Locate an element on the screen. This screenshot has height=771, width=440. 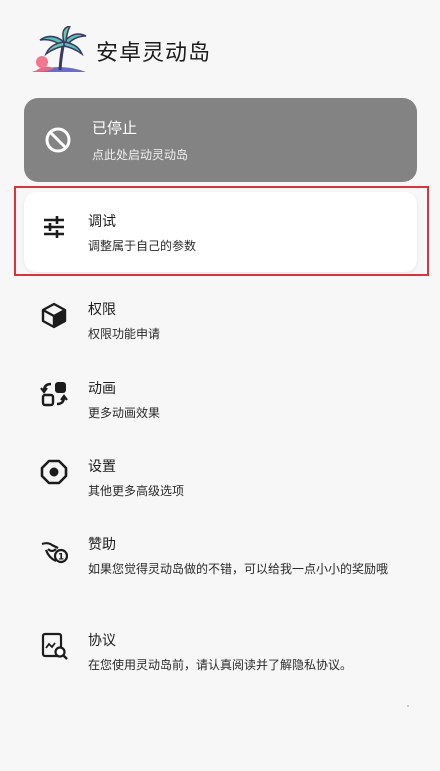
svg-text: 1 is located at coordinates (61, 558).